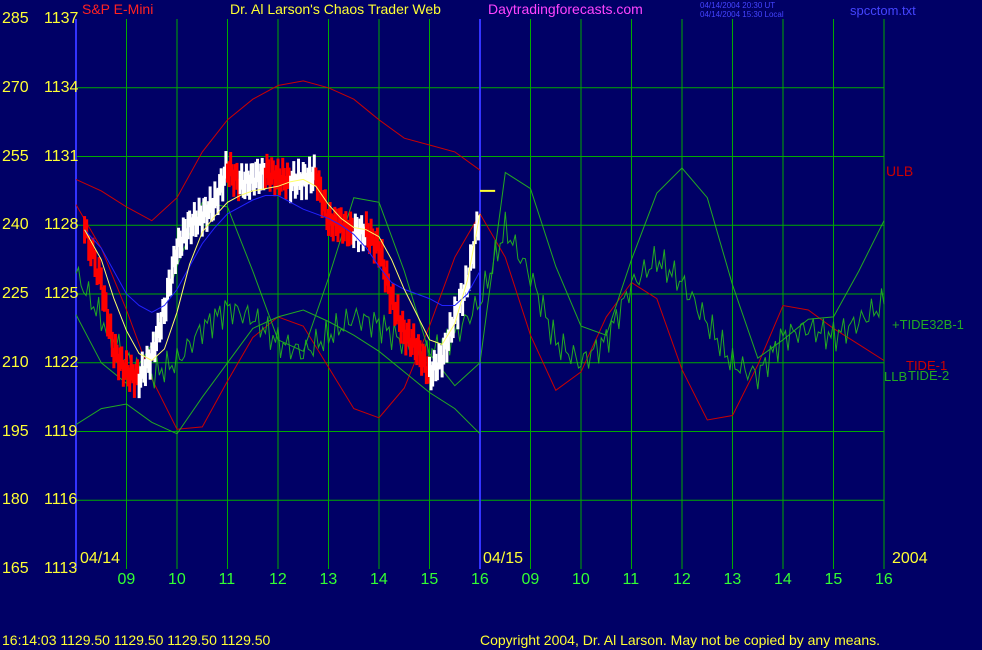  Describe the element at coordinates (61, 87) in the screenshot. I see `y-tick-label-price: 1134` at that location.